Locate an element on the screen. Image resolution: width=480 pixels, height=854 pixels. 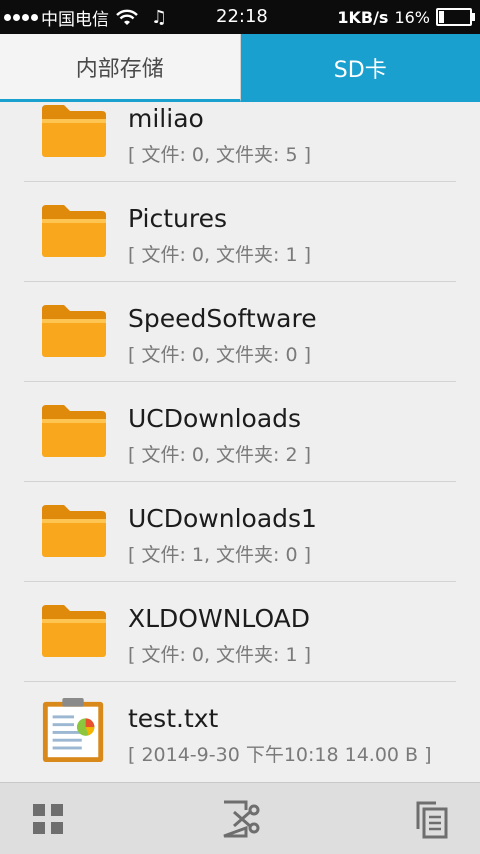
file-meta: [ 文件: 0, 文件夹: 0 ] is located at coordinates (220, 355).